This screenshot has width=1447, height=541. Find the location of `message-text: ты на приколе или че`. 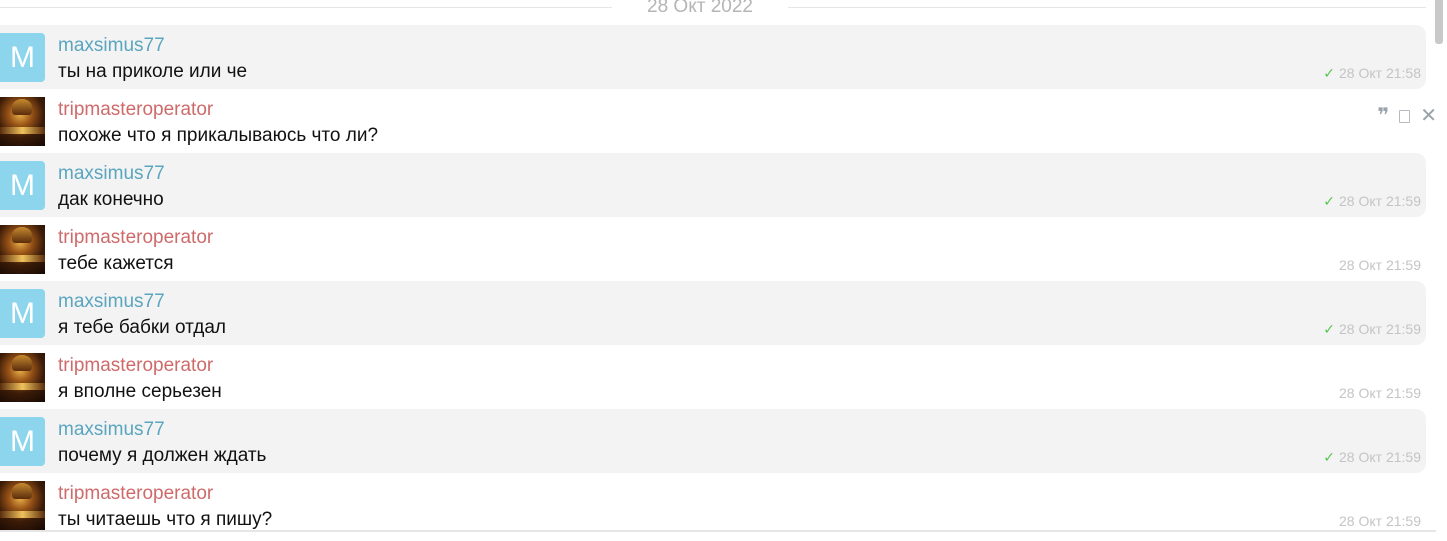

message-text: ты на приколе или че is located at coordinates (153, 71).